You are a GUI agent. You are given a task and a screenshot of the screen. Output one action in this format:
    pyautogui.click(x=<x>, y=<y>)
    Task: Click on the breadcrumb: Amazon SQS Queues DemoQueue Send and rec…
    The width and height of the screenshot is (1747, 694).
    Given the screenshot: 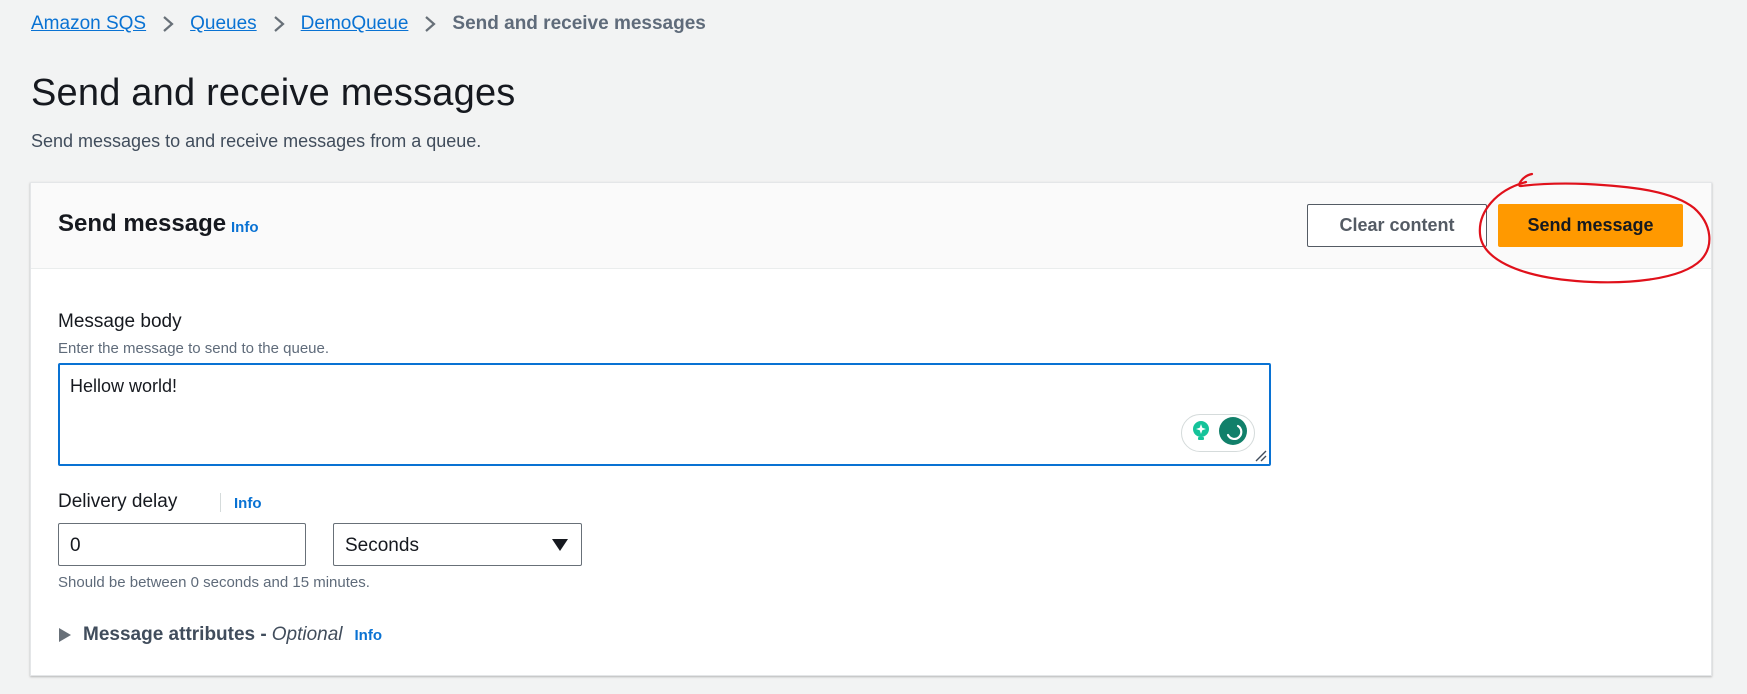 What is the action you would take?
    pyautogui.click(x=368, y=24)
    